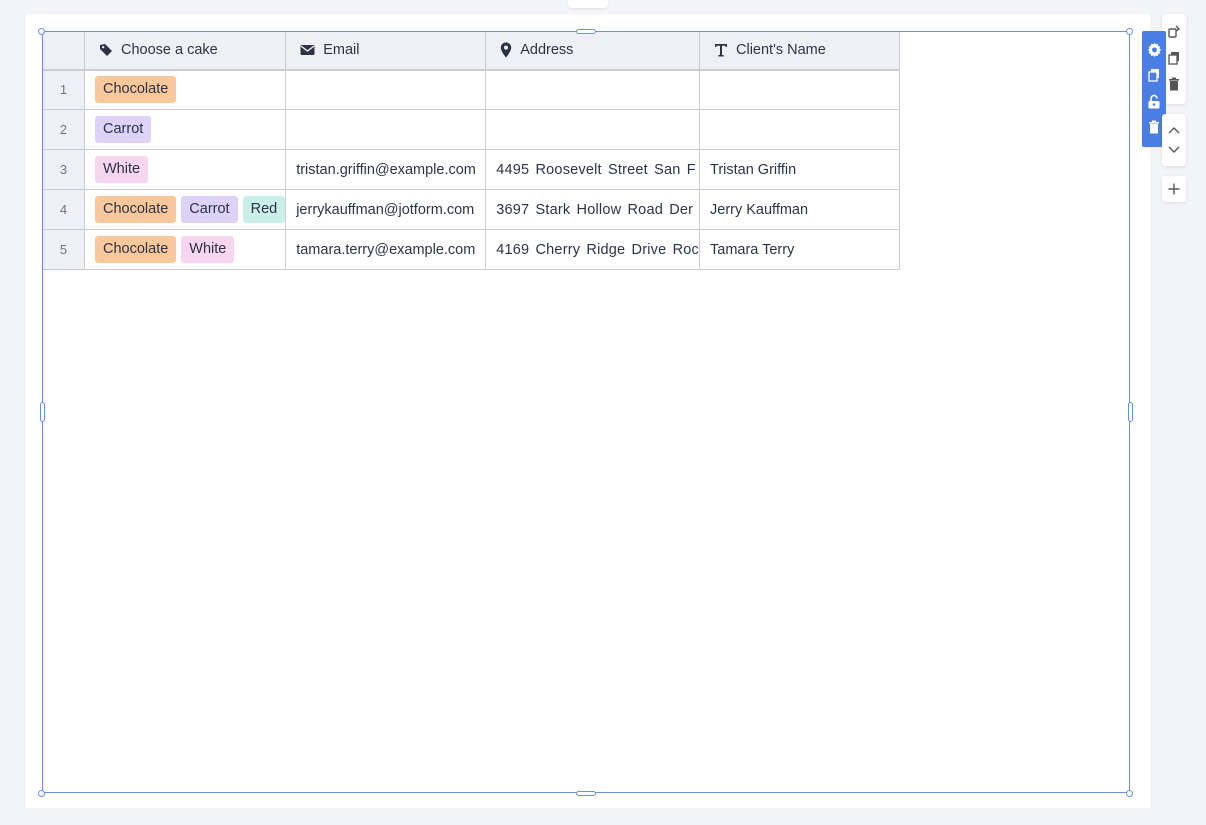  I want to click on resize-handle-bottom-left, so click(41, 793).